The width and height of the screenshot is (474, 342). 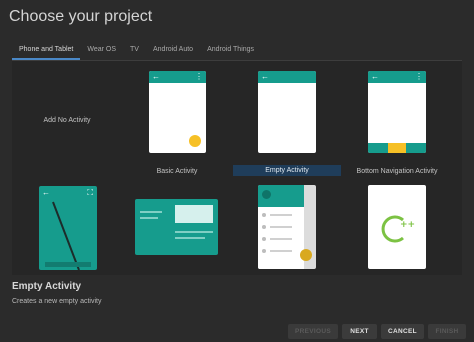 I want to click on template-bottom-navigation: ← ⋮ Bottom Navigation Activity, so click(x=402, y=120).